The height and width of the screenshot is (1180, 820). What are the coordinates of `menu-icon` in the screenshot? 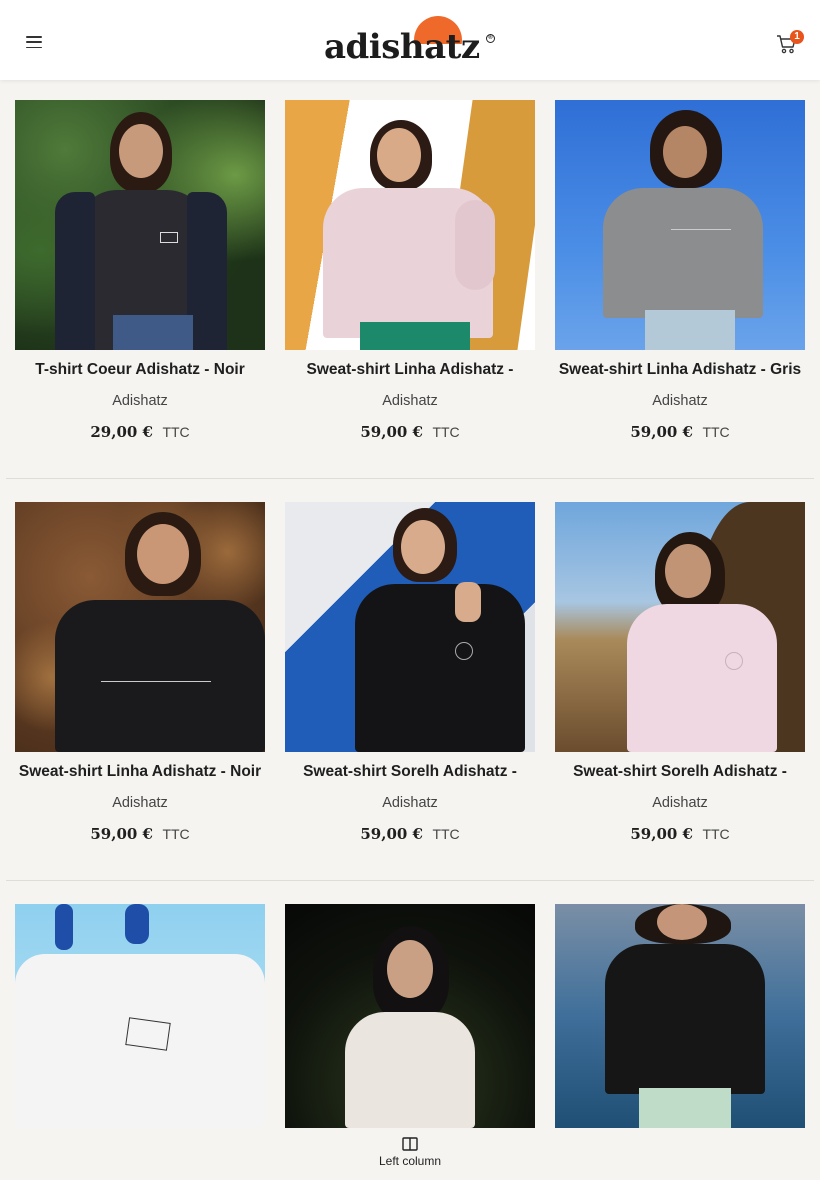 It's located at (34, 42).